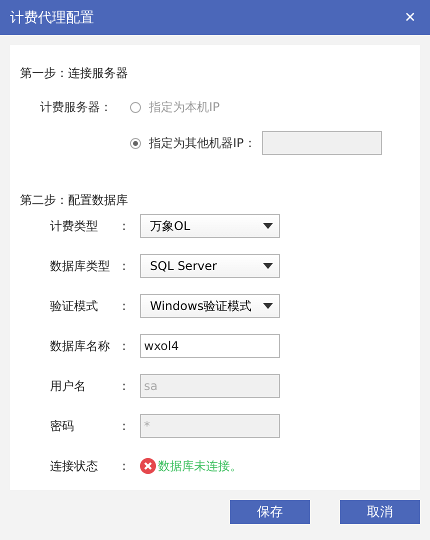  I want to click on dropdown: SQL Server, so click(210, 266).